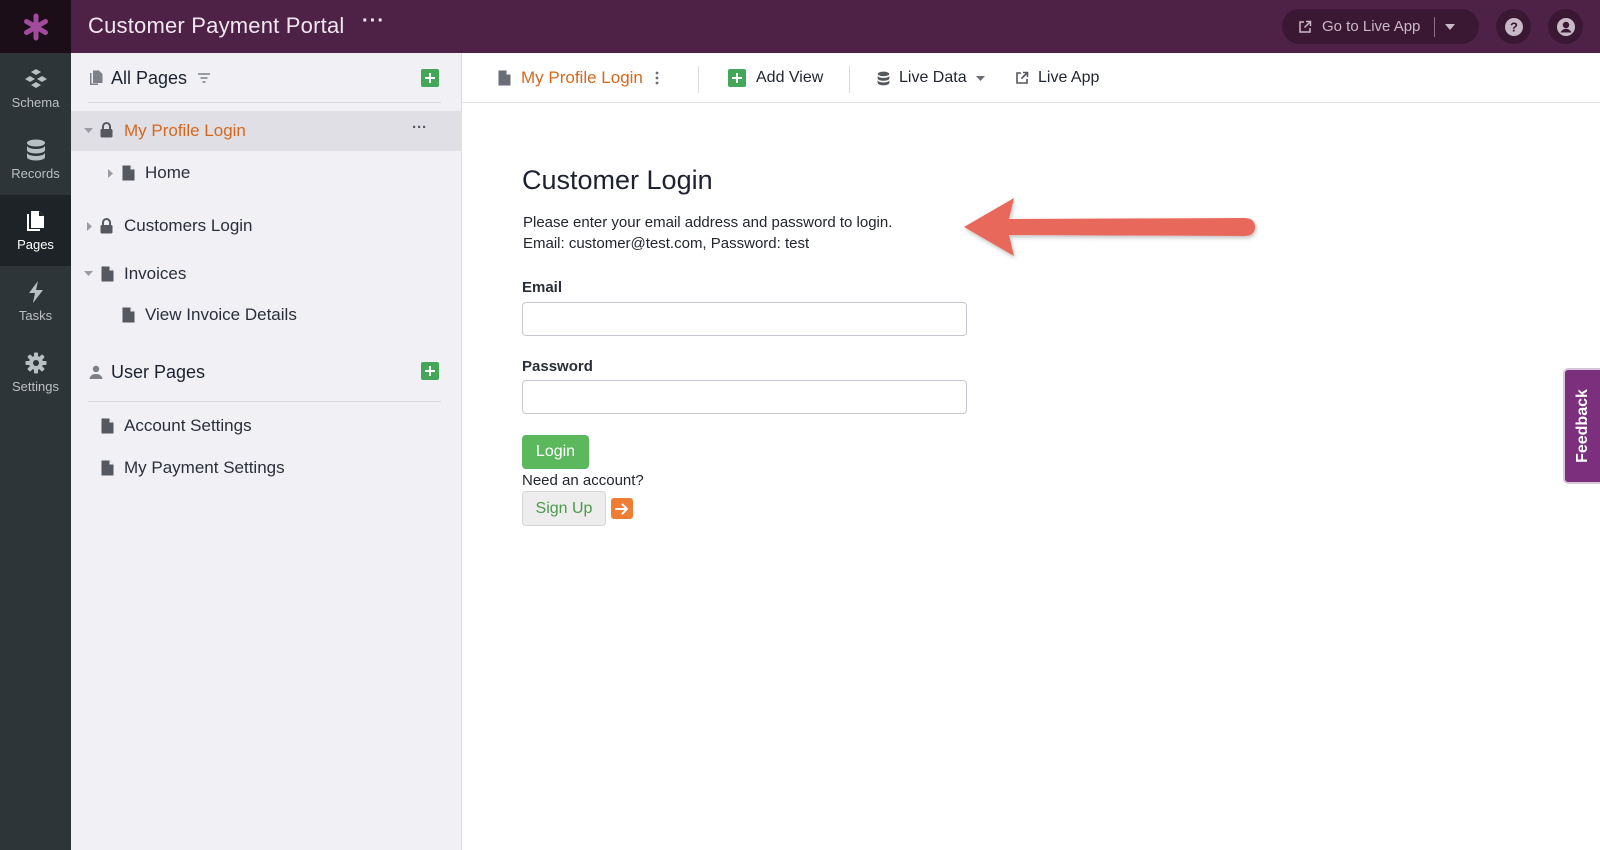  I want to click on nav-schema-label: Schema, so click(35, 102).